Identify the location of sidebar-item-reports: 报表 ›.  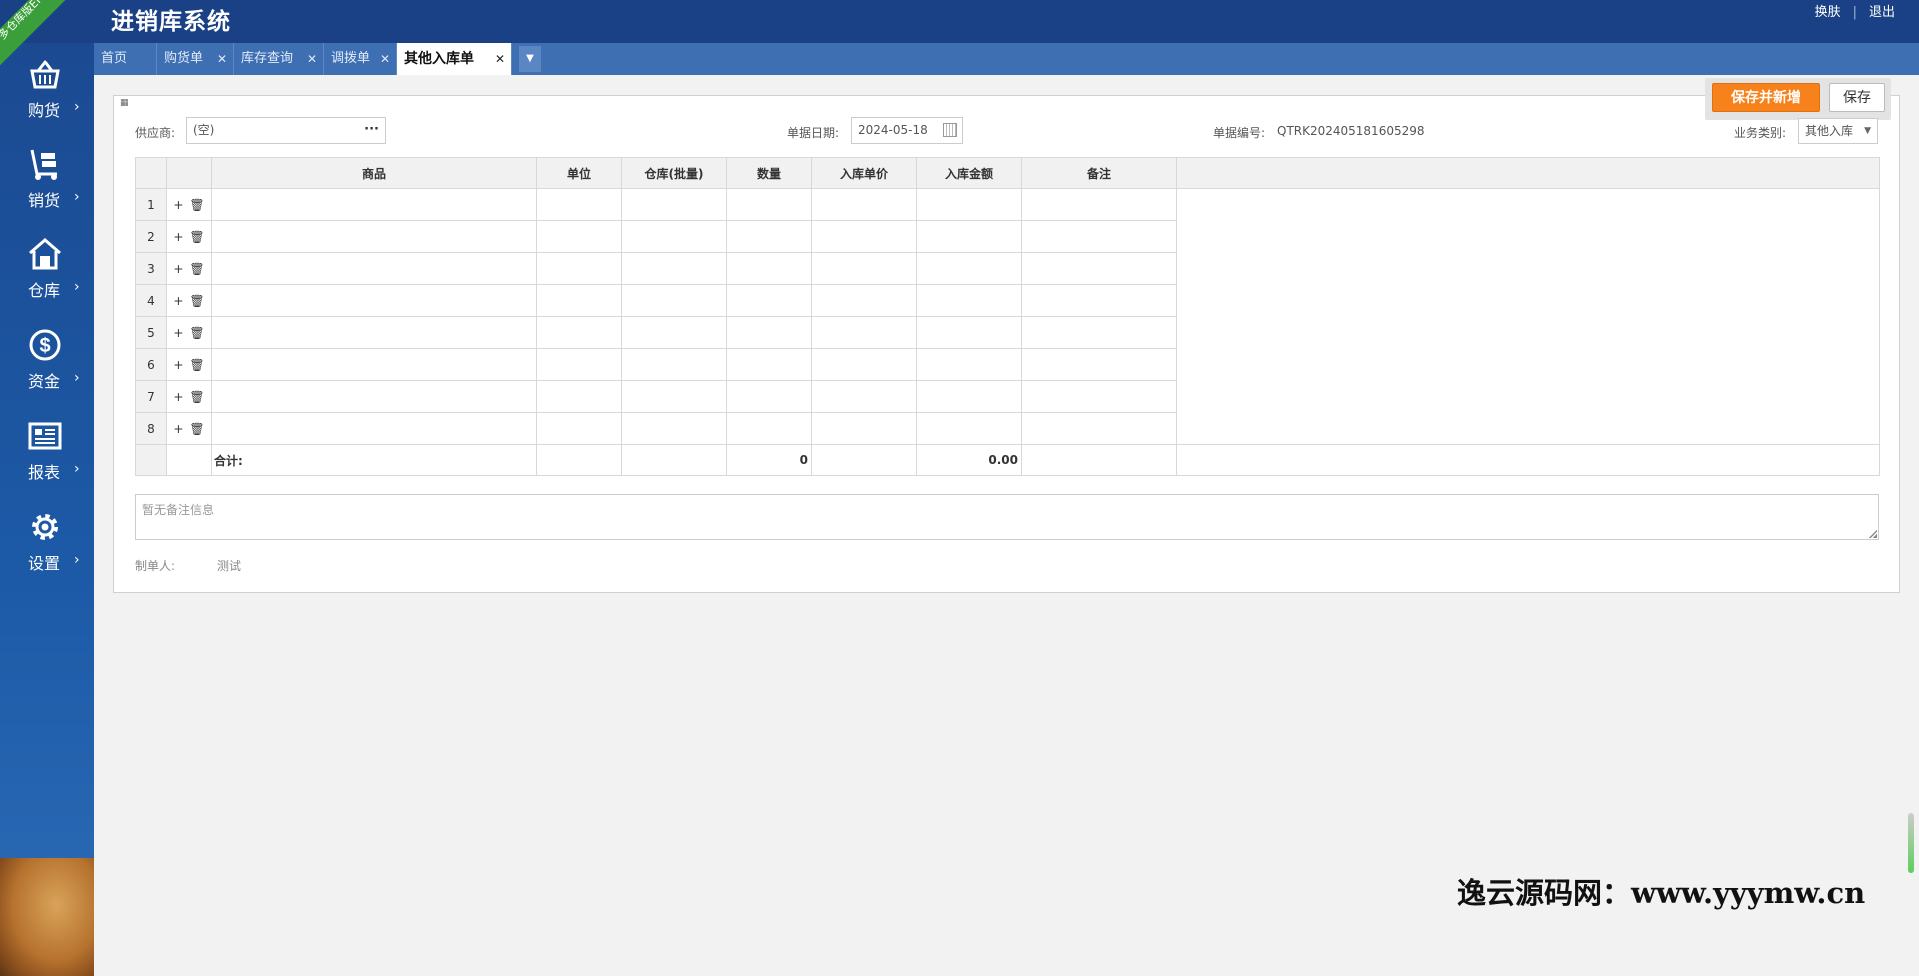
(47, 459).